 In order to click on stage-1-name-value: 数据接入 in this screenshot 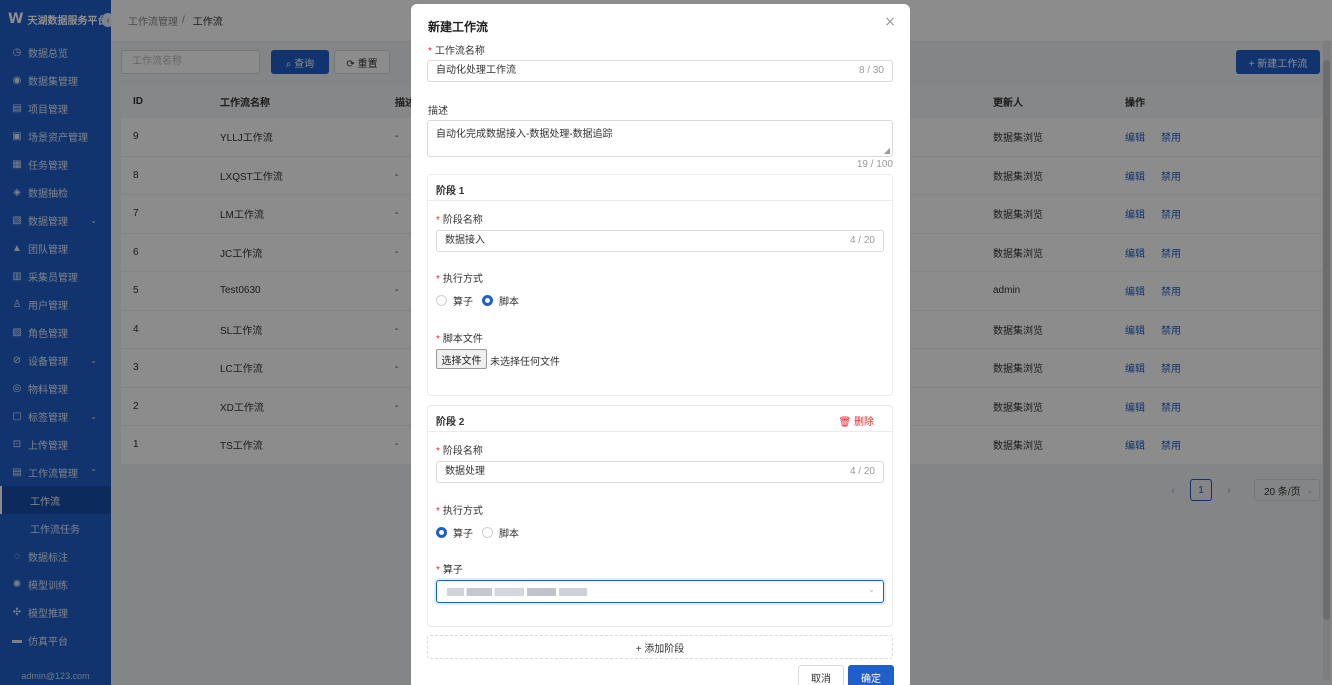, I will do `click(465, 240)`.